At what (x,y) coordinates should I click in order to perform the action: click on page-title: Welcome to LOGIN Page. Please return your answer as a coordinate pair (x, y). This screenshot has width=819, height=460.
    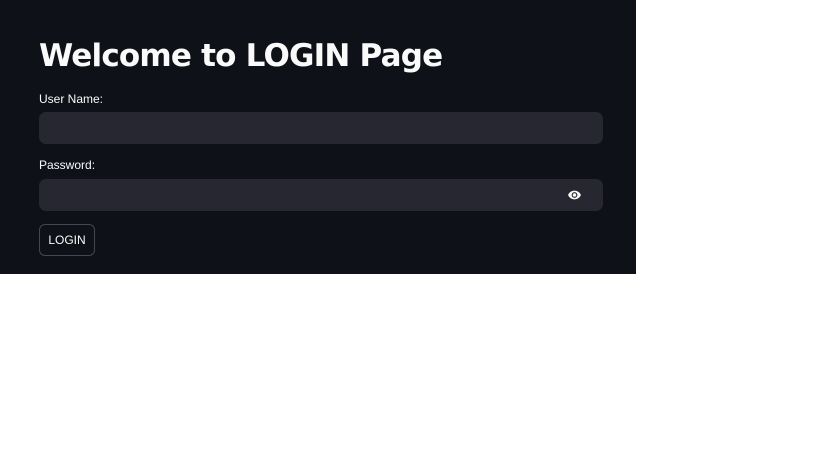
    Looking at the image, I should click on (241, 56).